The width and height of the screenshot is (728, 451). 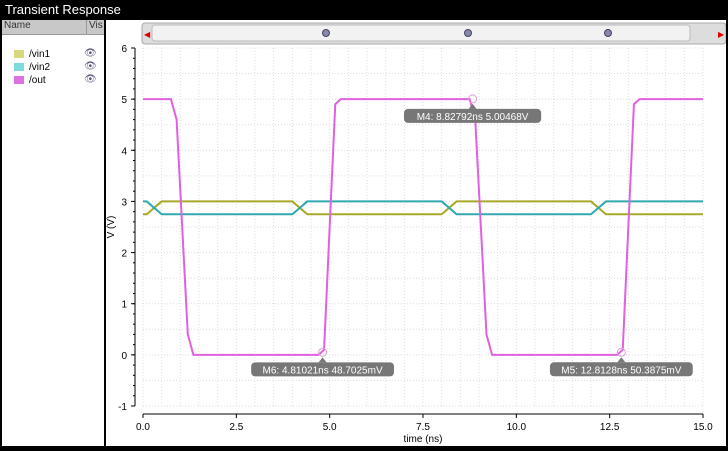 I want to click on scroll-right-arrow-icon: ▶, so click(x=721, y=34).